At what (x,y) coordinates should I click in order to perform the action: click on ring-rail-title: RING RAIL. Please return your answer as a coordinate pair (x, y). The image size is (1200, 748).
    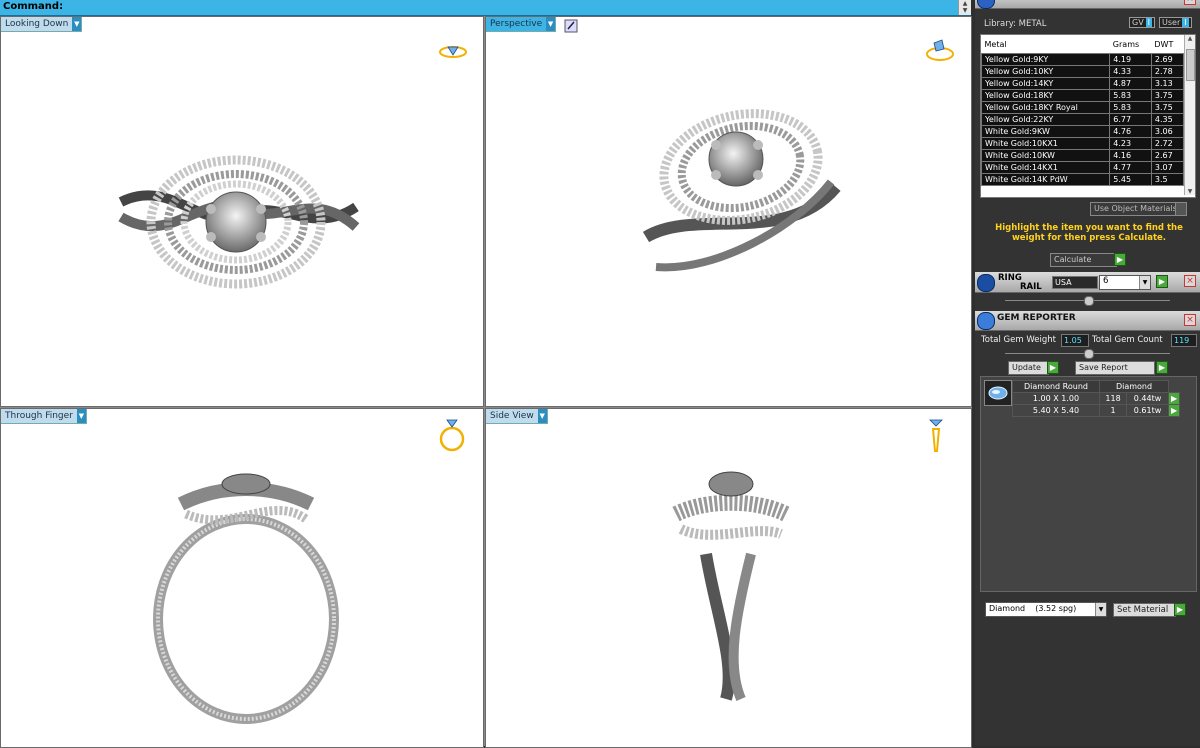
    Looking at the image, I should click on (1020, 283).